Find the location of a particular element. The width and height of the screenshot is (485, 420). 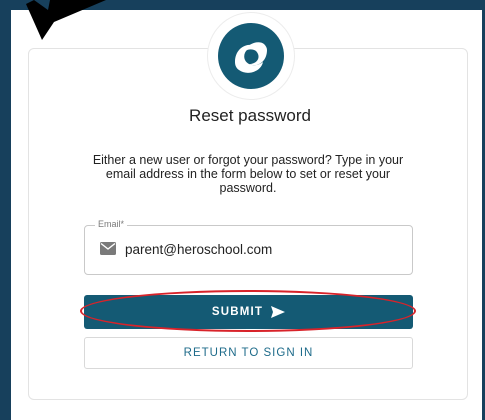

submit-button: SUBMIT is located at coordinates (248, 312).